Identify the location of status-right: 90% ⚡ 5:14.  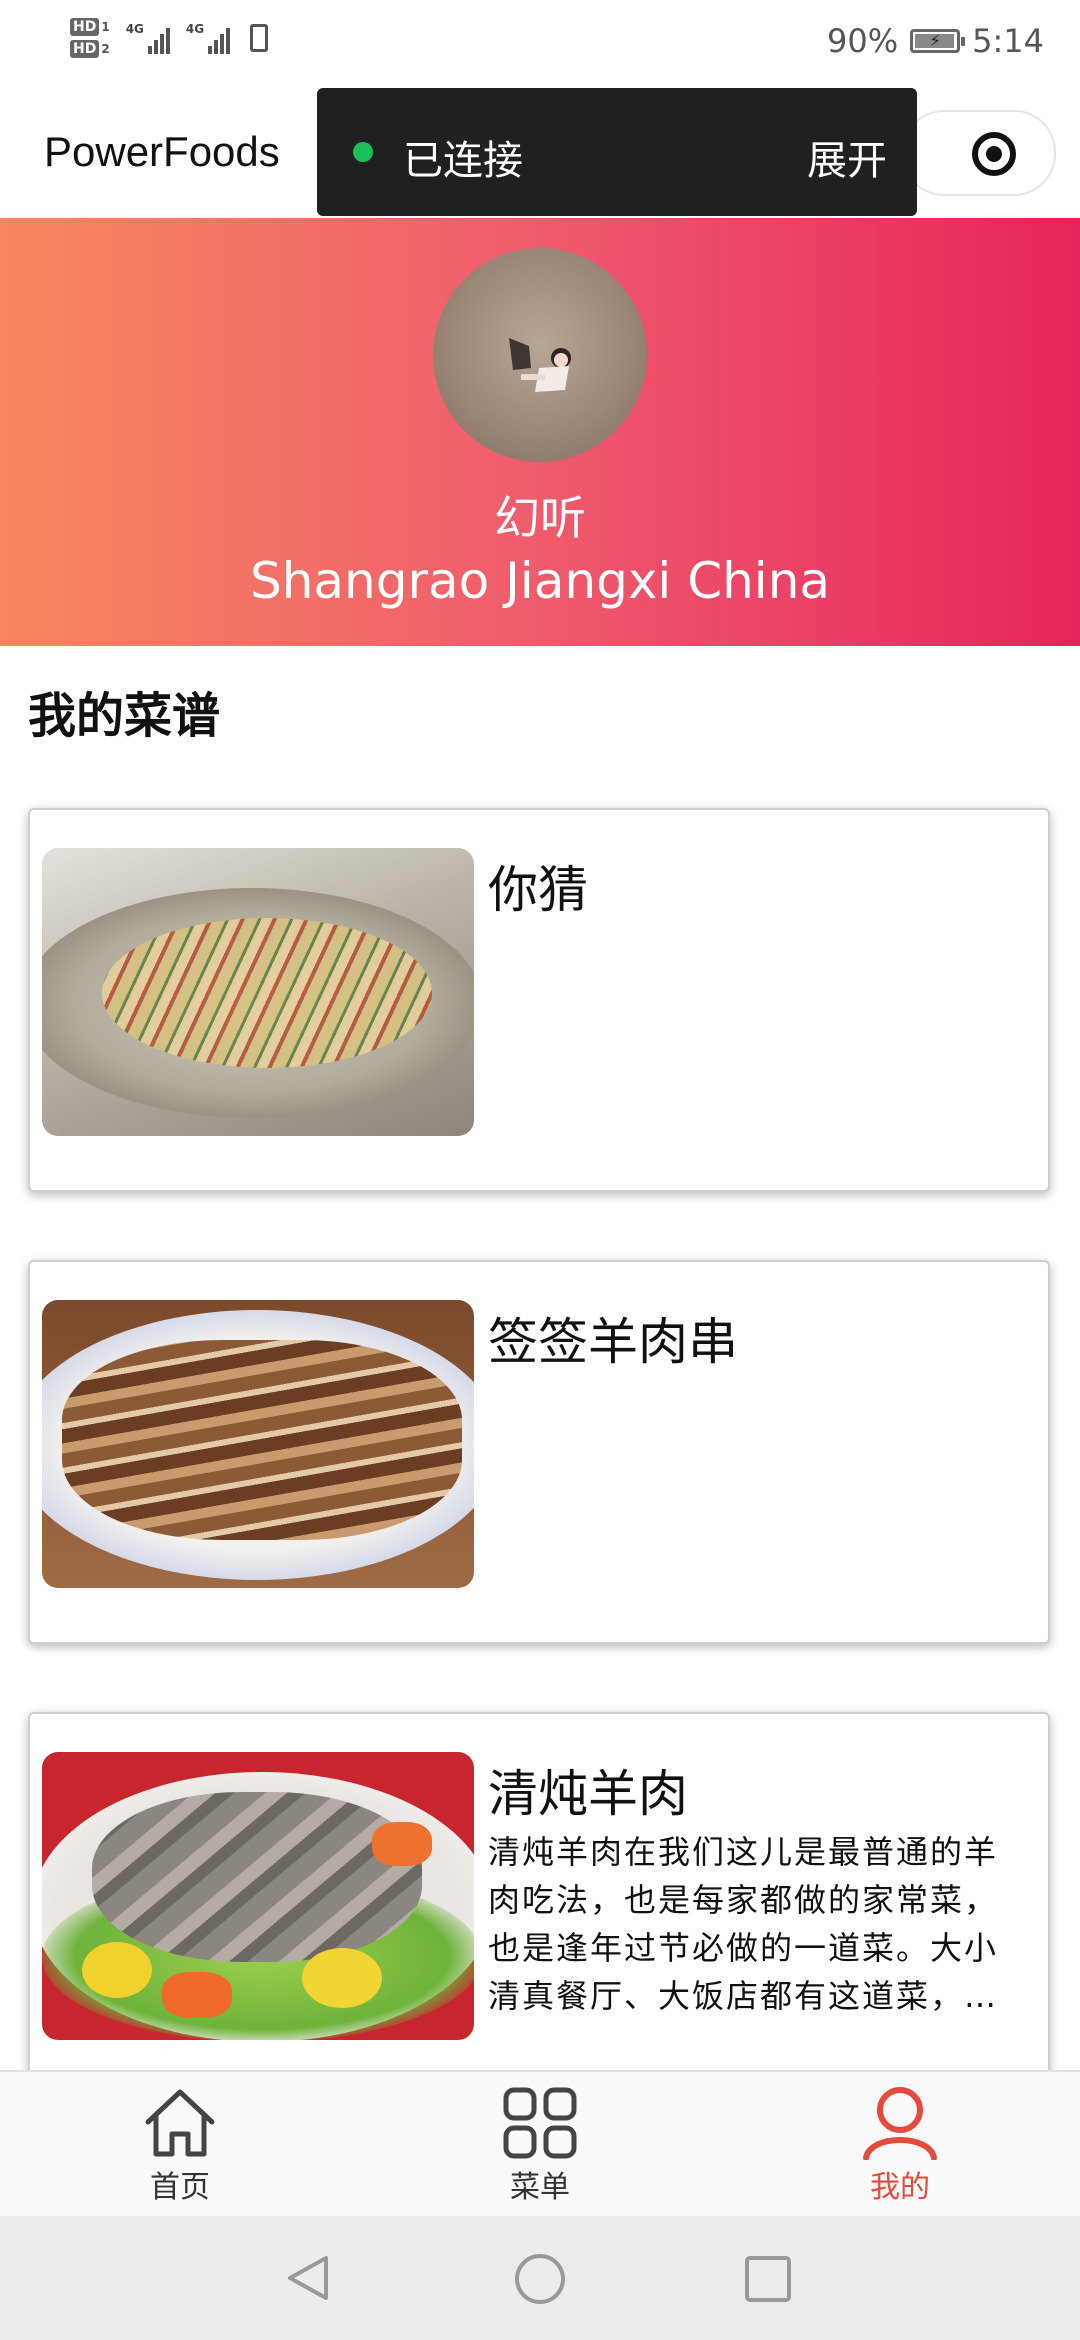
(935, 41).